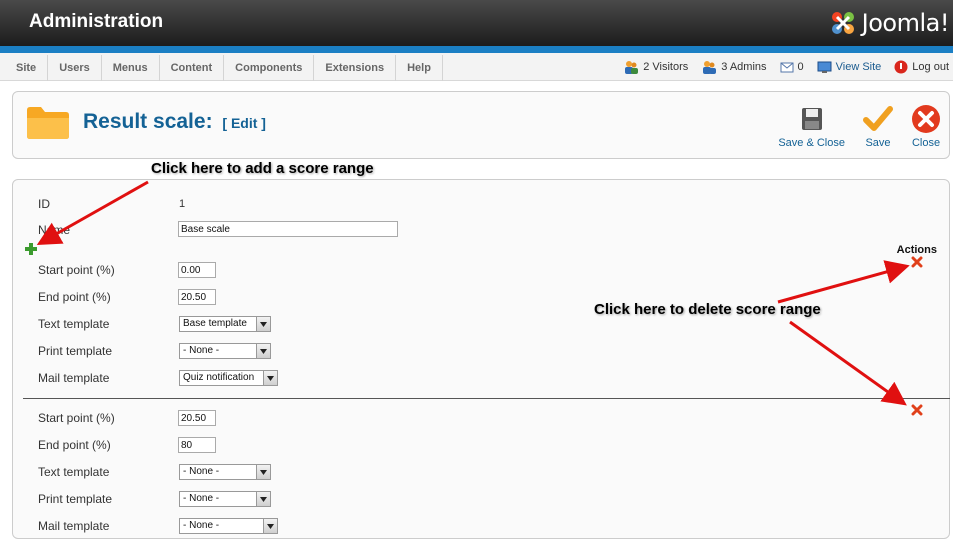 The width and height of the screenshot is (953, 539). Describe the element at coordinates (225, 472) in the screenshot. I see `range2-text-template-select: - None -` at that location.